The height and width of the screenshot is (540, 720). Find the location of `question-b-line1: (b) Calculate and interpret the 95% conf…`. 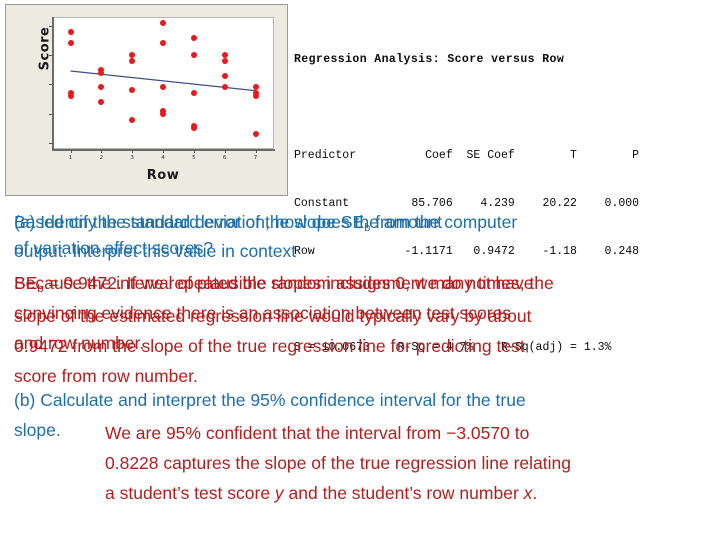

question-b-line1: (b) Calculate and interpret the 95% conf… is located at coordinates (270, 400).